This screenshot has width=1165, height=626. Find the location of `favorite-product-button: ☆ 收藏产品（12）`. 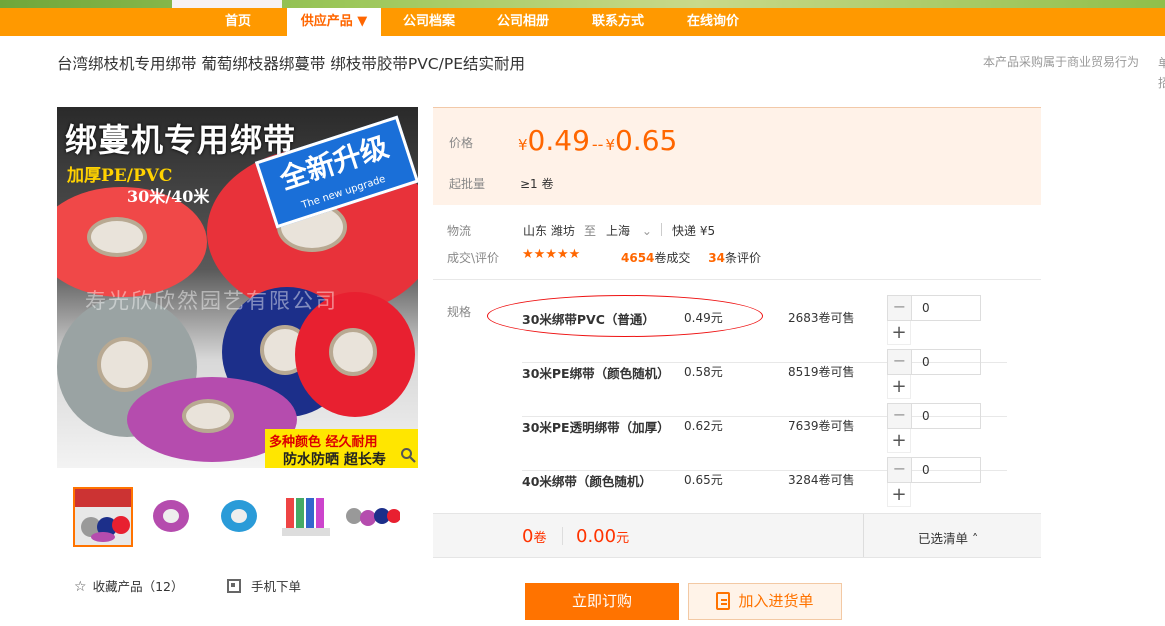

favorite-product-button: ☆ 收藏产品（12） is located at coordinates (128, 585).